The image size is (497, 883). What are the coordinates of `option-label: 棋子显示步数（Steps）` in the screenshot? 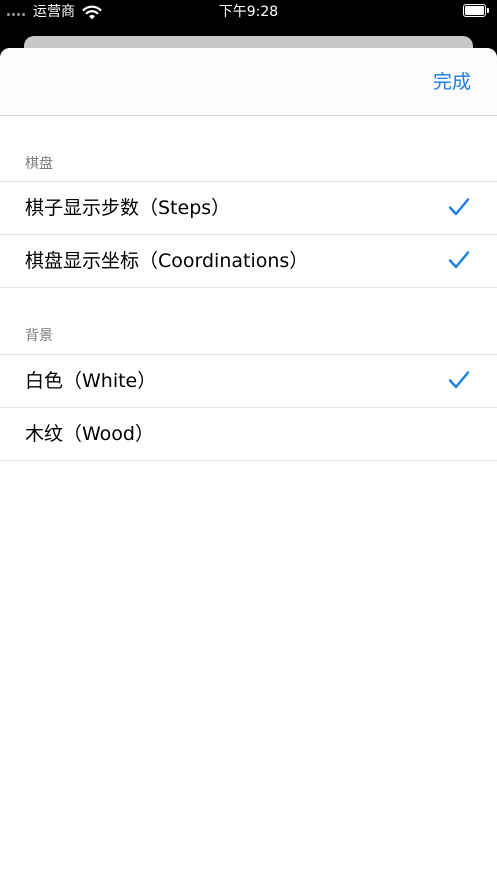 It's located at (128, 208).